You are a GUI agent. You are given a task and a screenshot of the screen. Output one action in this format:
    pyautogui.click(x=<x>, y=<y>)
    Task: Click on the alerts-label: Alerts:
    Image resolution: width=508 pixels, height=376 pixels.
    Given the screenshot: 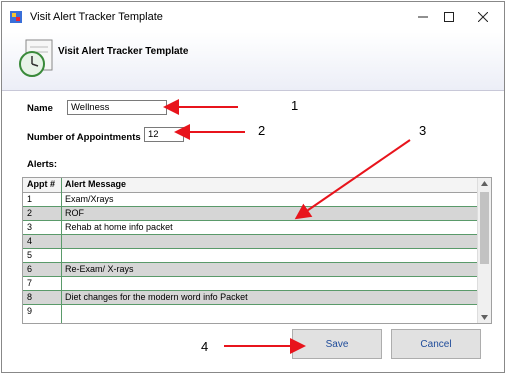 What is the action you would take?
    pyautogui.click(x=42, y=164)
    